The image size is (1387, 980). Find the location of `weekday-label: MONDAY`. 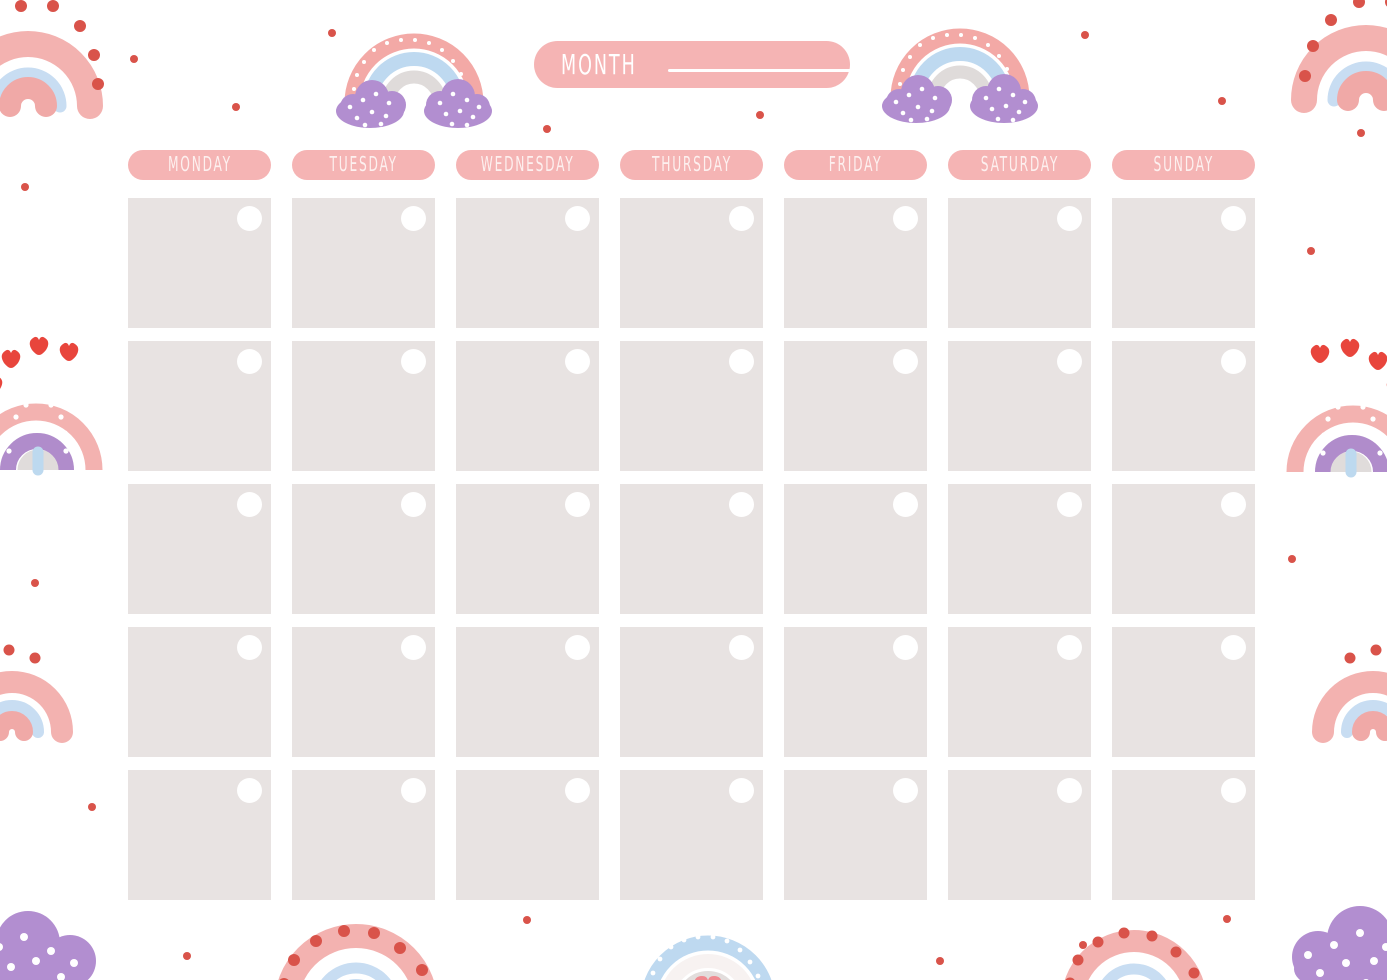

weekday-label: MONDAY is located at coordinates (199, 165).